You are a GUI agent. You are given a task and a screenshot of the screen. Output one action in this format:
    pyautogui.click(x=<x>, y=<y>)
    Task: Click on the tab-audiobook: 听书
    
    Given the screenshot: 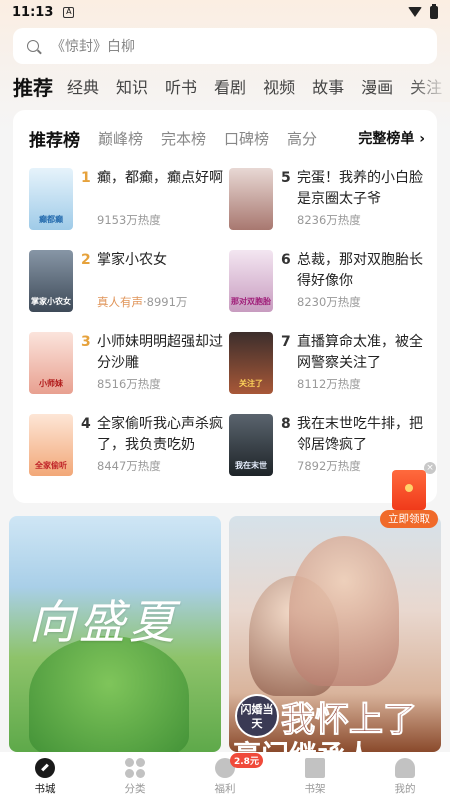 What is the action you would take?
    pyautogui.click(x=181, y=86)
    